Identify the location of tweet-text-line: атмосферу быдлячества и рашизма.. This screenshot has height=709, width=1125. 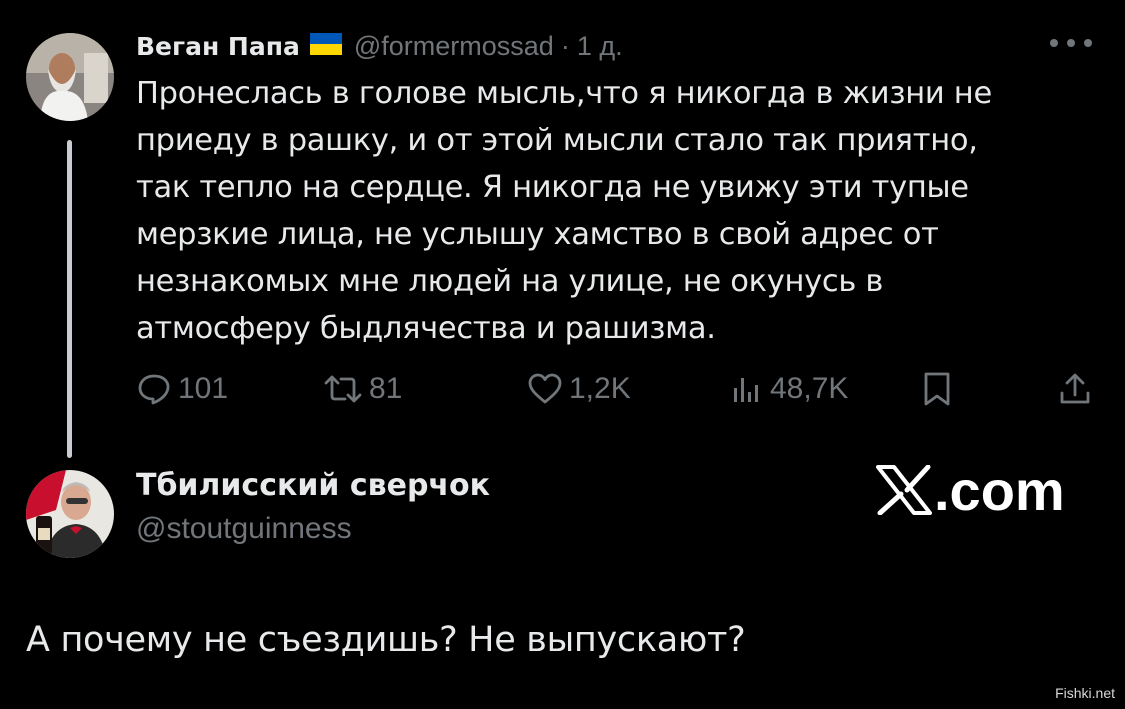
(426, 328).